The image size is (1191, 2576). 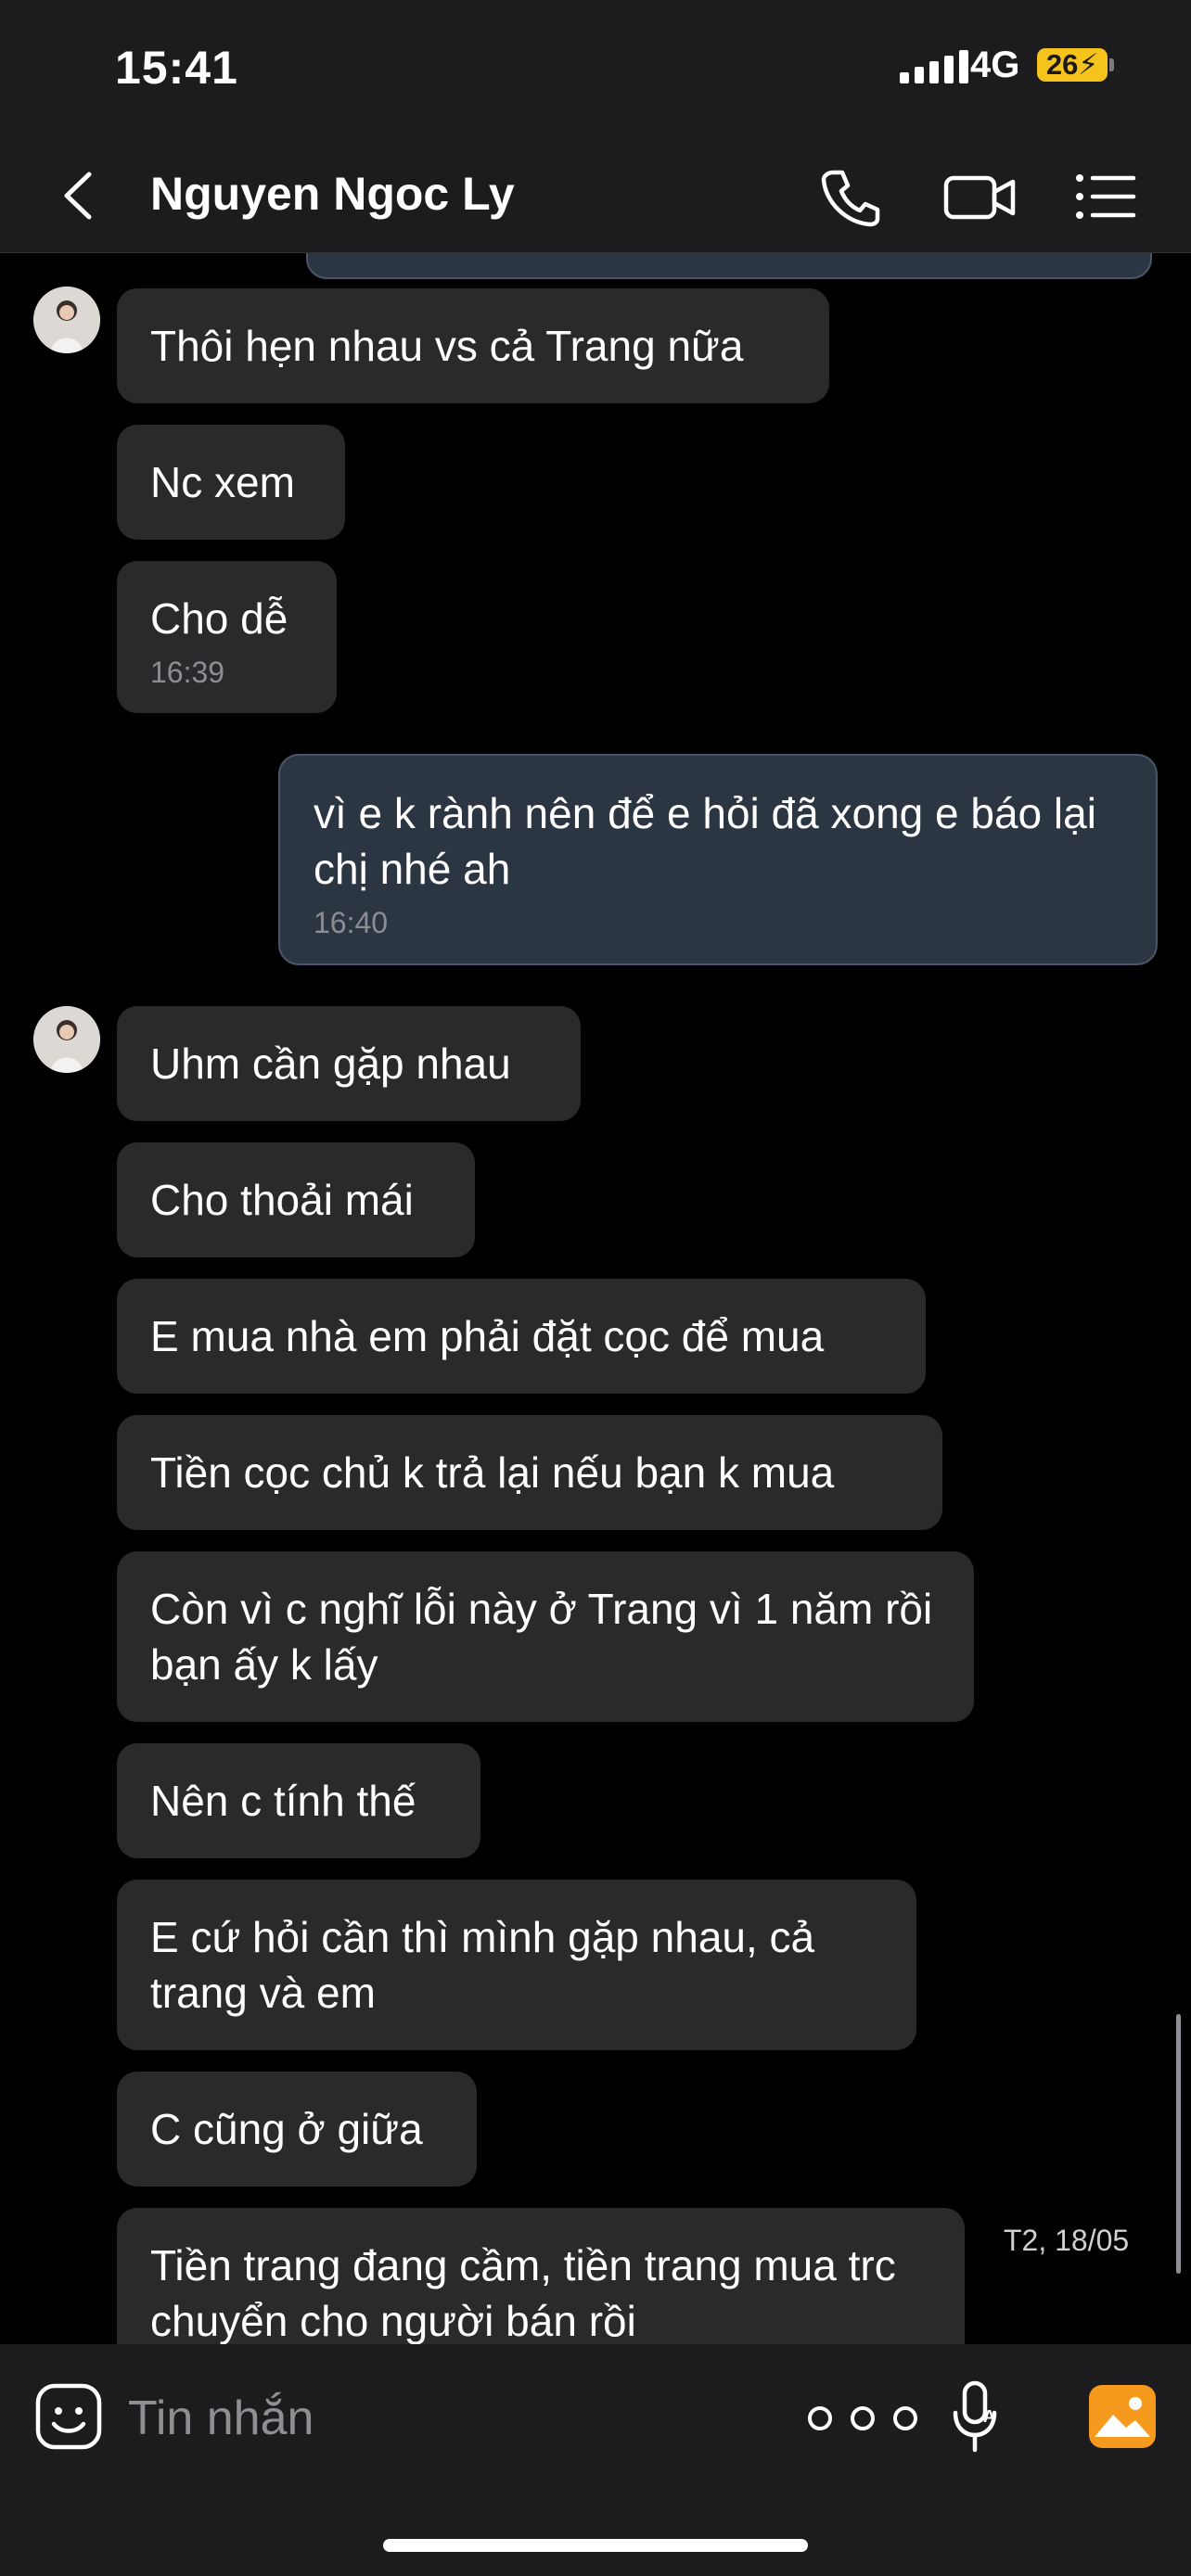 I want to click on incoming-message: Thôi hẹn nhau vs cả Trang nữa, so click(x=473, y=345).